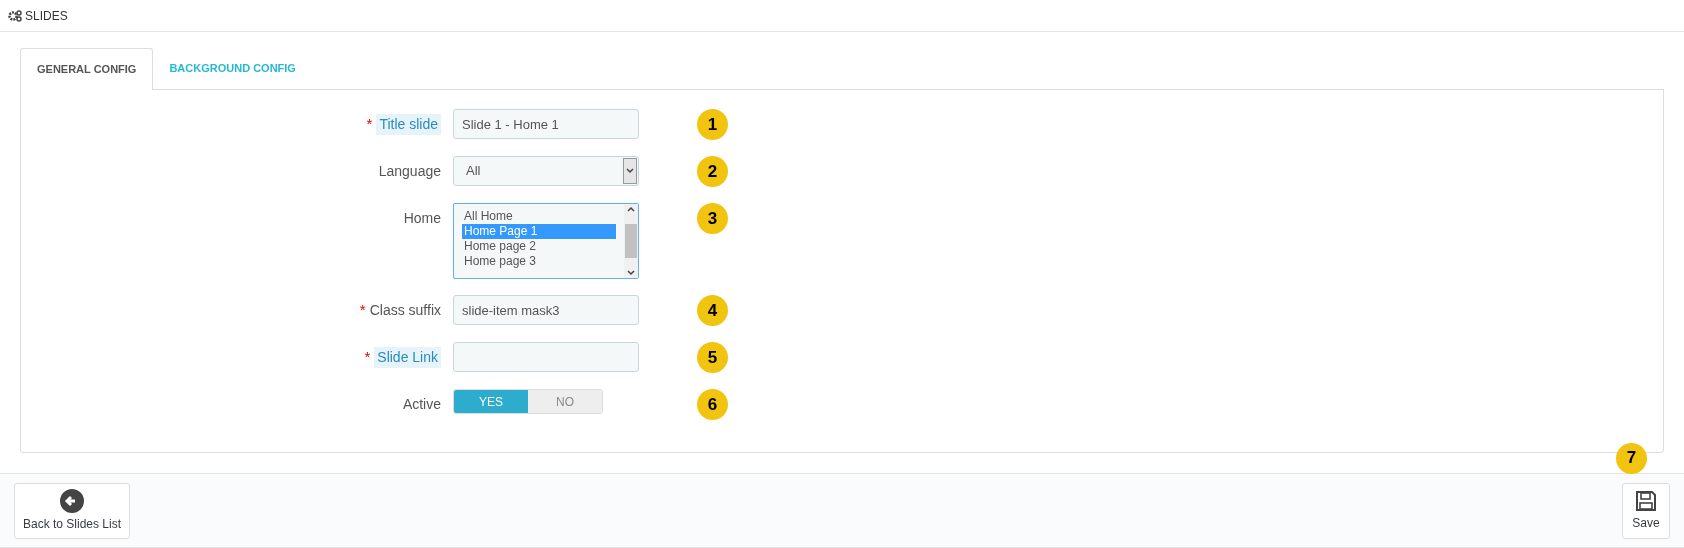 This screenshot has height=548, width=1684. What do you see at coordinates (46, 16) in the screenshot?
I see `panel-title: SLIDES` at bounding box center [46, 16].